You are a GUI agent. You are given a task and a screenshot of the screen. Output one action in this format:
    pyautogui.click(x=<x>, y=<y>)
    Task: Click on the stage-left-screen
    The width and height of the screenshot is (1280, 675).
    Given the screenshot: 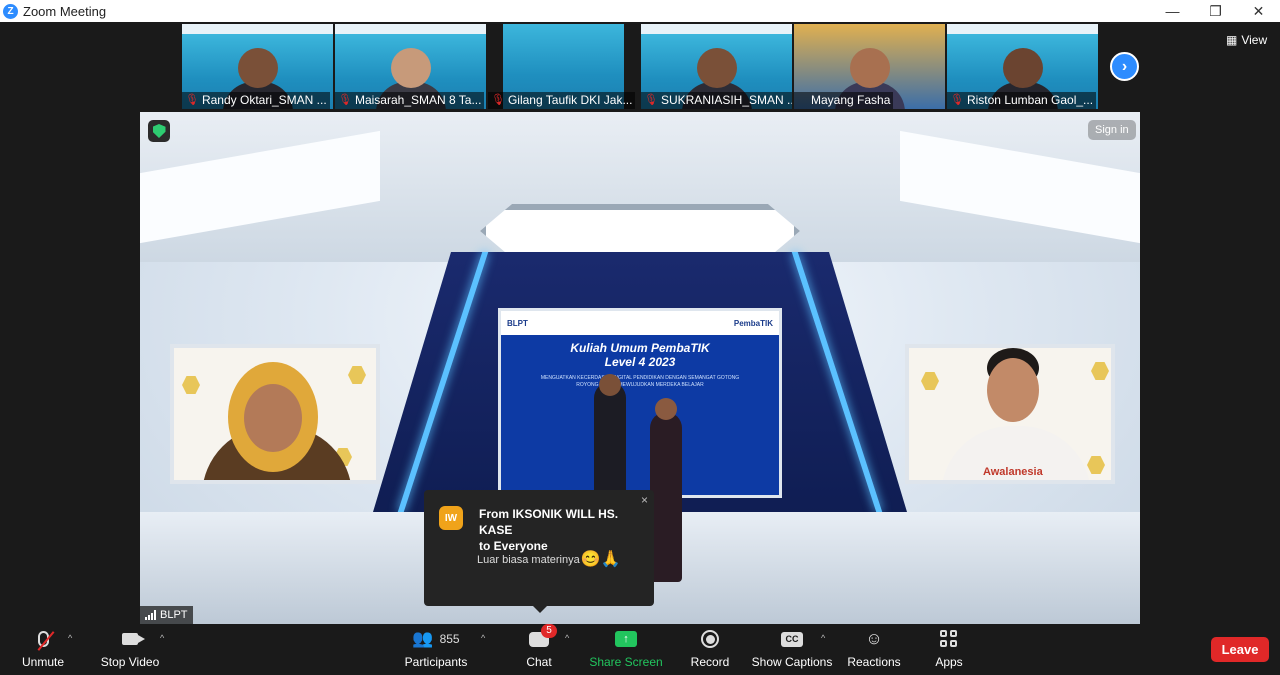 What is the action you would take?
    pyautogui.click(x=275, y=414)
    